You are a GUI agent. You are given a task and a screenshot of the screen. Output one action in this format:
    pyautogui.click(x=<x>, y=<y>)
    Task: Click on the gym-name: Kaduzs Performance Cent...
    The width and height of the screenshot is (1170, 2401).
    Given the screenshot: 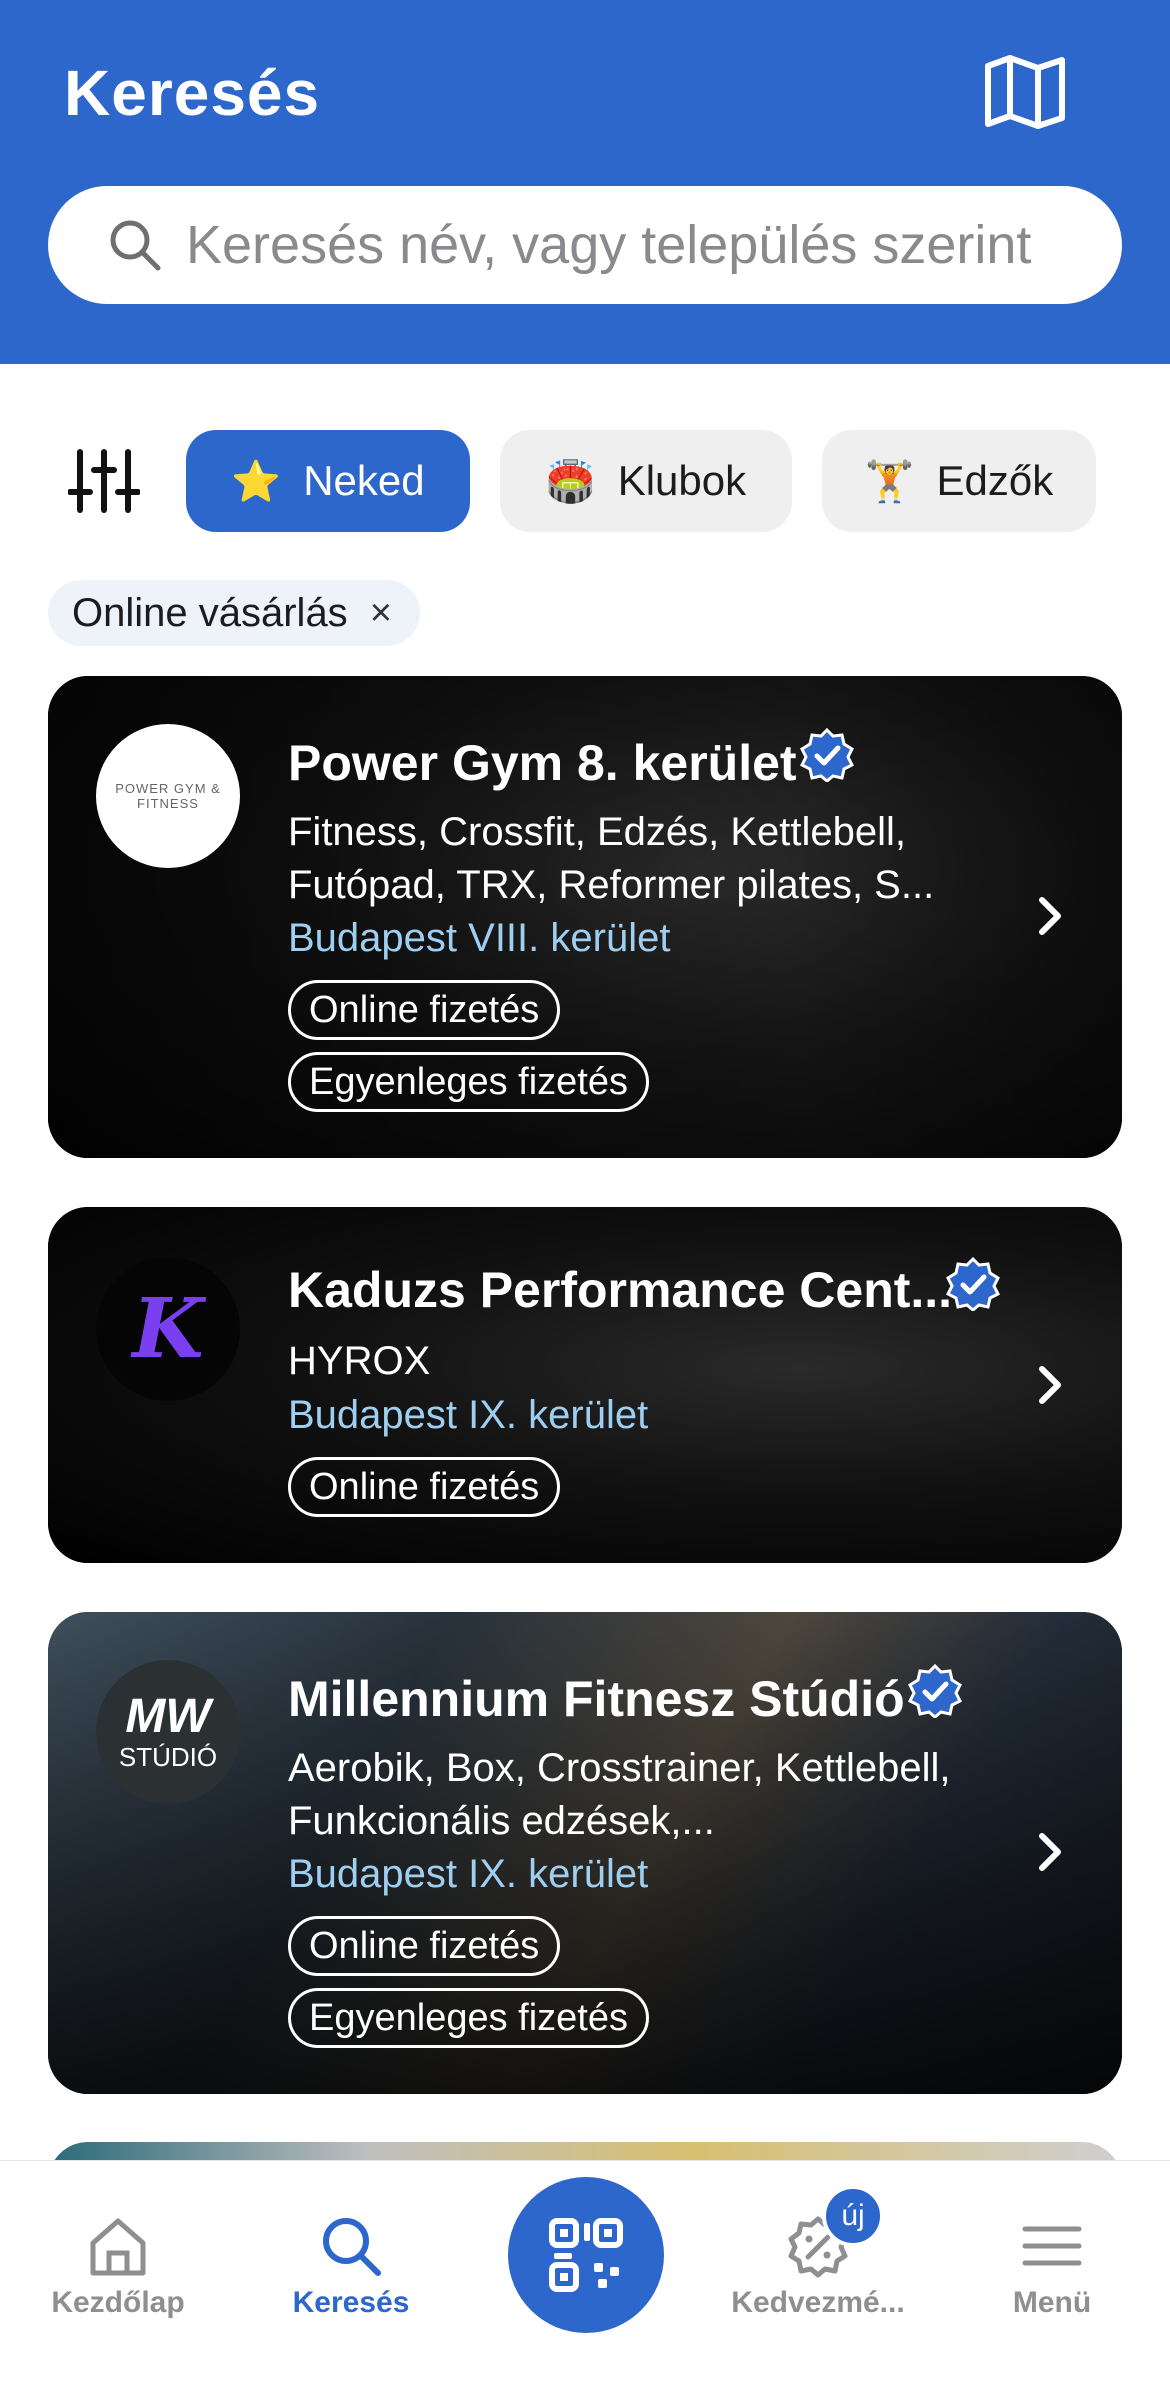 What is the action you would take?
    pyautogui.click(x=620, y=1290)
    